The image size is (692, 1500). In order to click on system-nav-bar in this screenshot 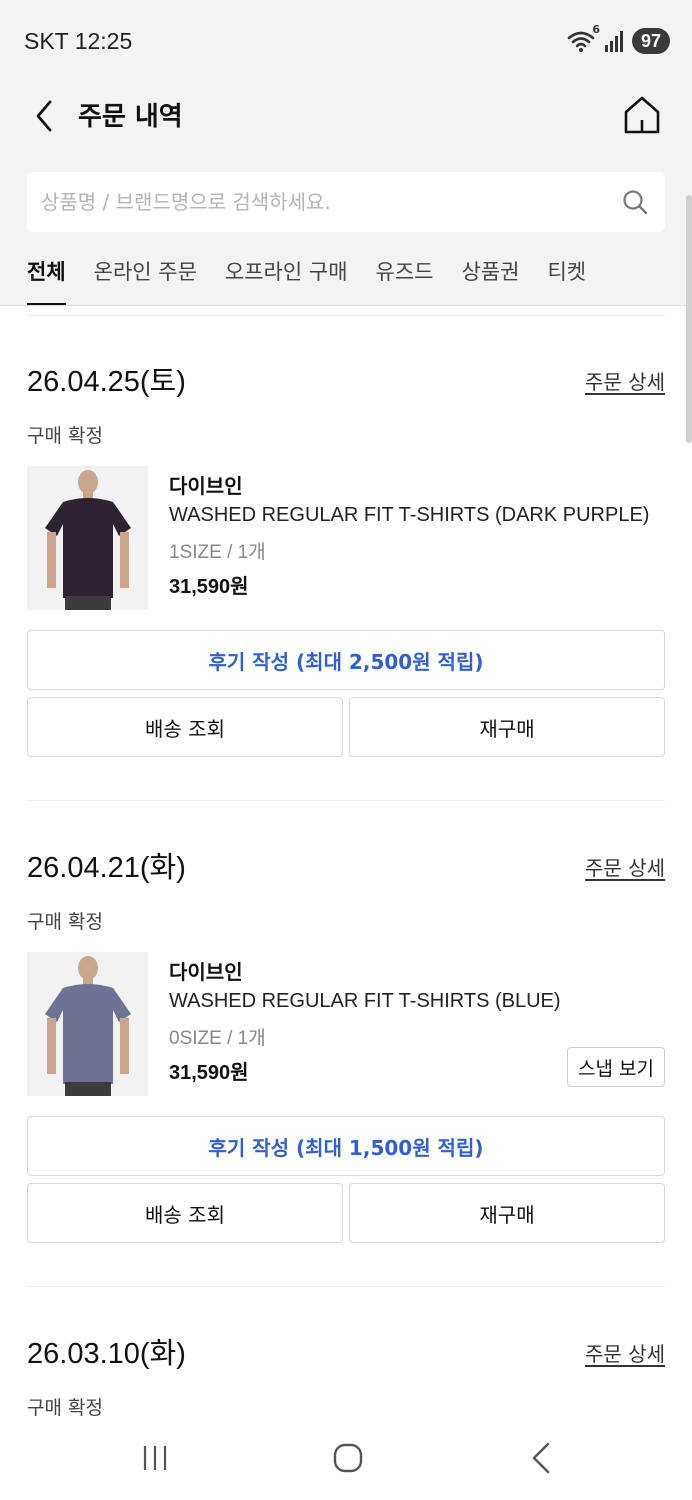, I will do `click(346, 1460)`.